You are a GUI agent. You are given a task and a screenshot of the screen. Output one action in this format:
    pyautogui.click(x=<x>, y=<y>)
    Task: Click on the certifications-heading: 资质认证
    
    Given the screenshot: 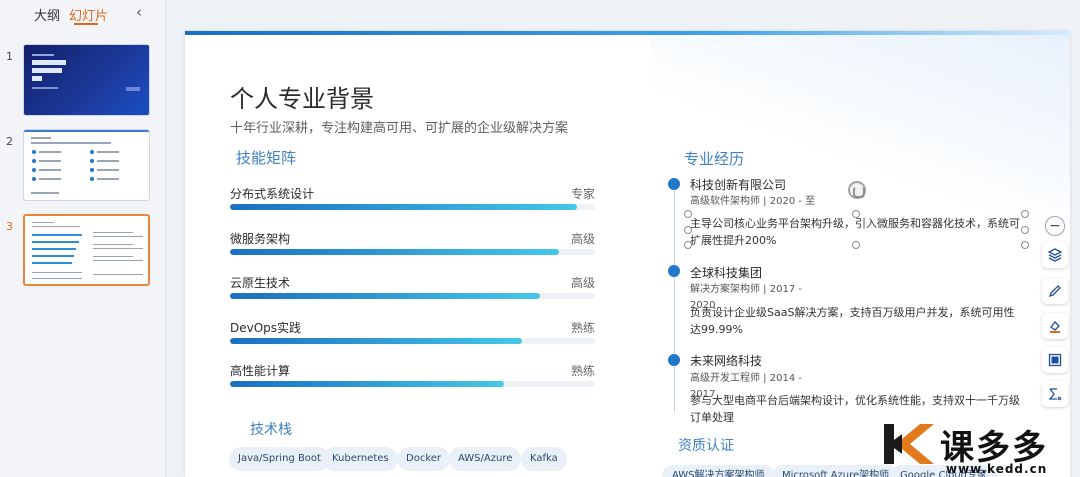 What is the action you would take?
    pyautogui.click(x=706, y=445)
    